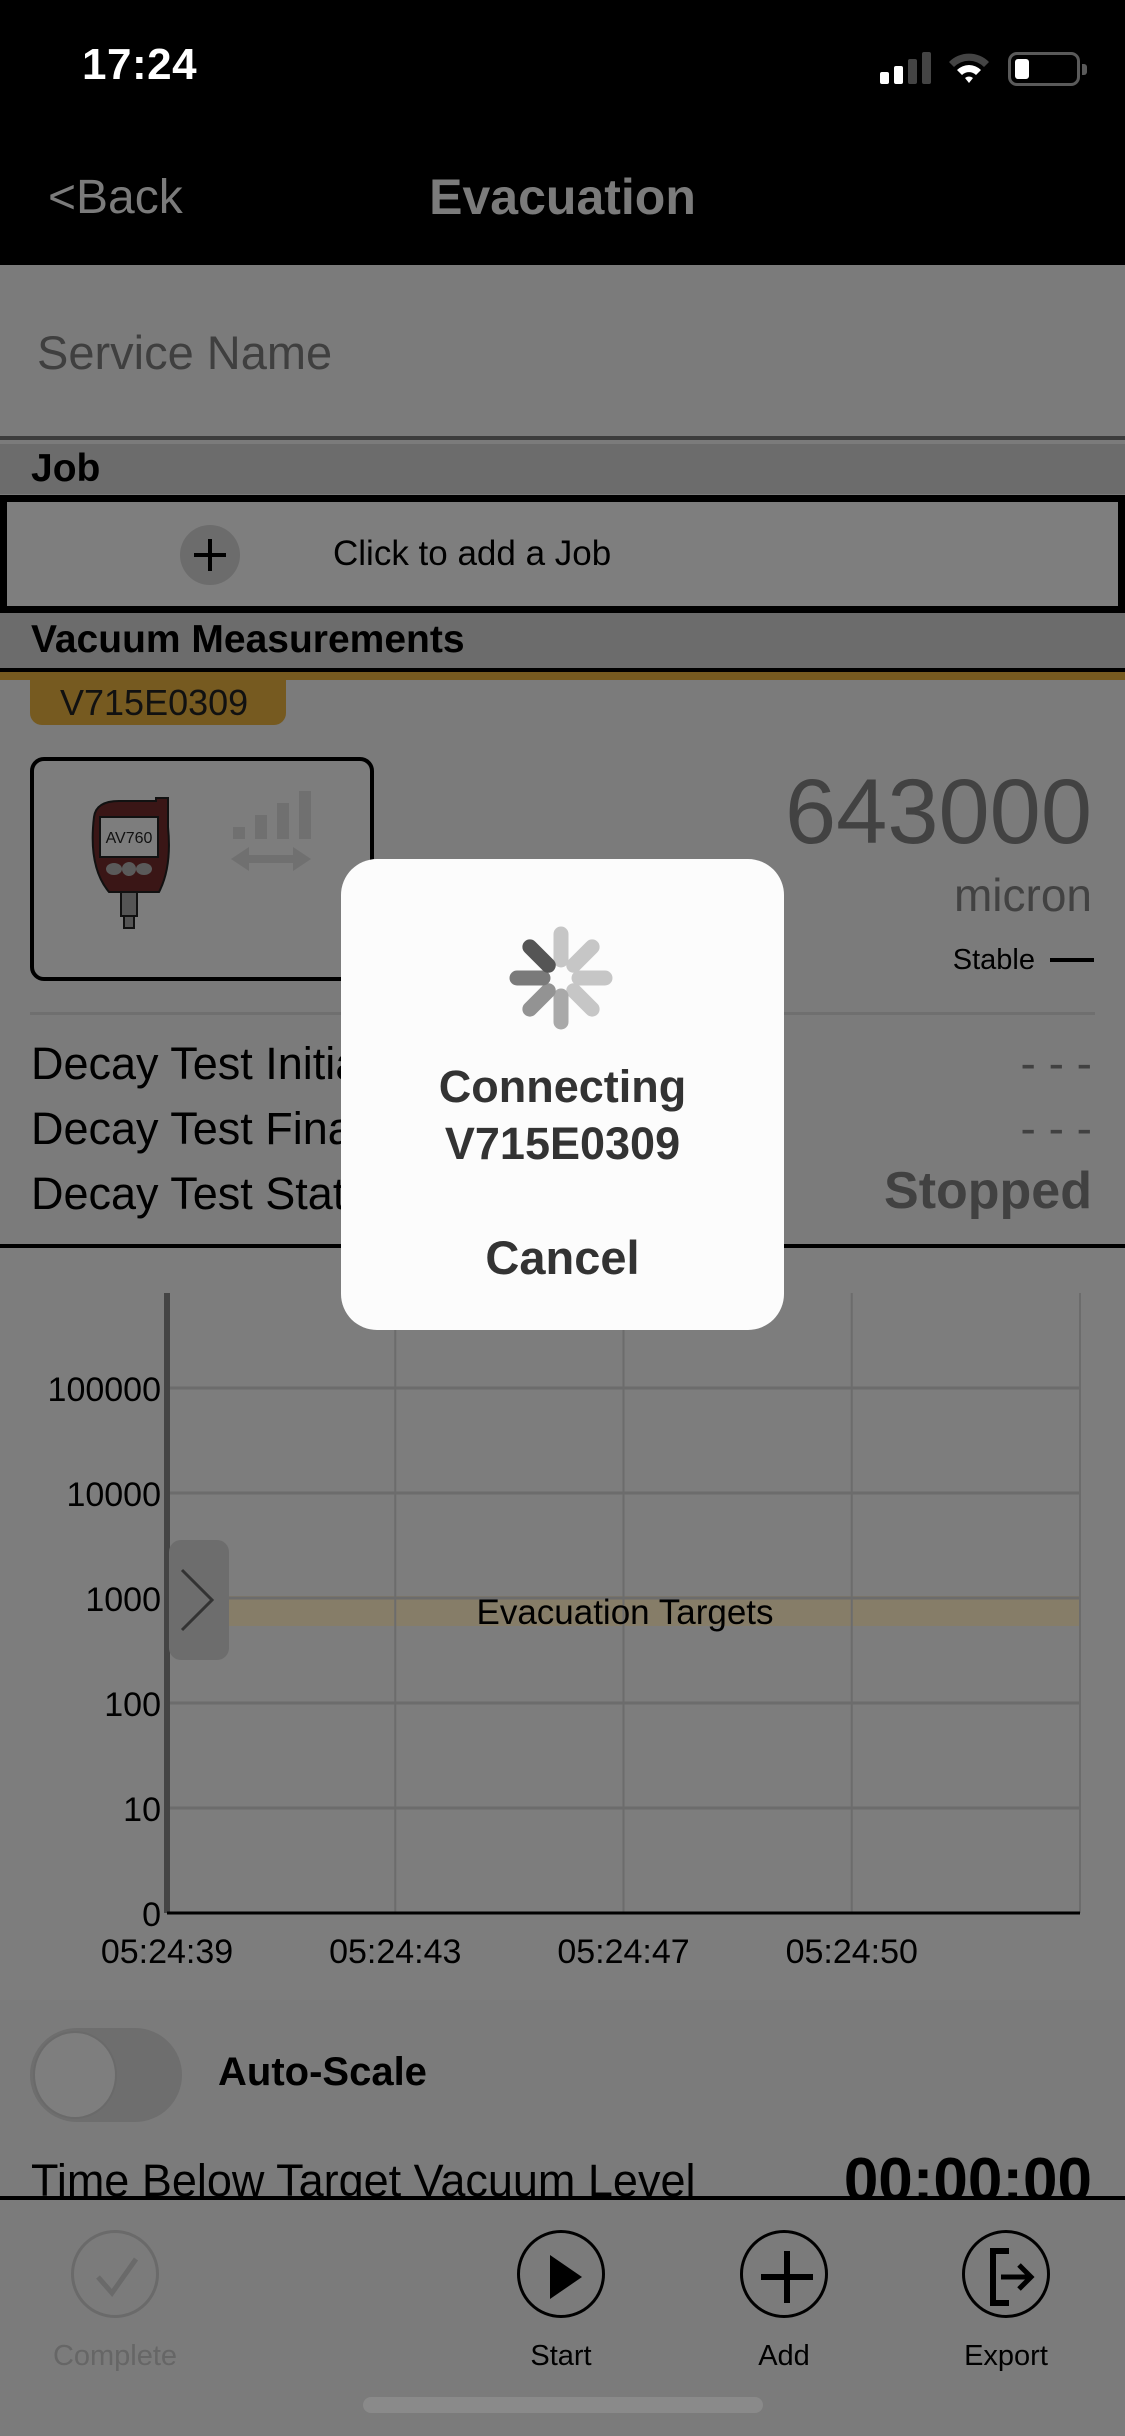 This screenshot has width=1125, height=2436. Describe the element at coordinates (562, 197) in the screenshot. I see `page-title: Evacuation` at that location.